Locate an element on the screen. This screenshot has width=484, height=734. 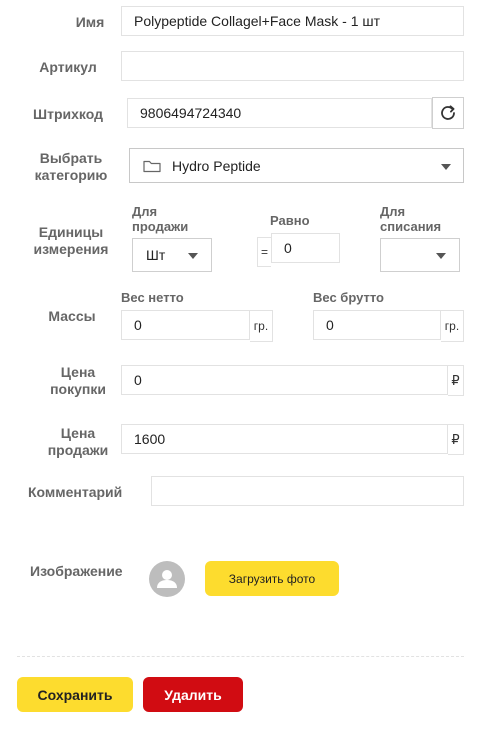
sale-price-label-line2: продажи is located at coordinates (78, 450).